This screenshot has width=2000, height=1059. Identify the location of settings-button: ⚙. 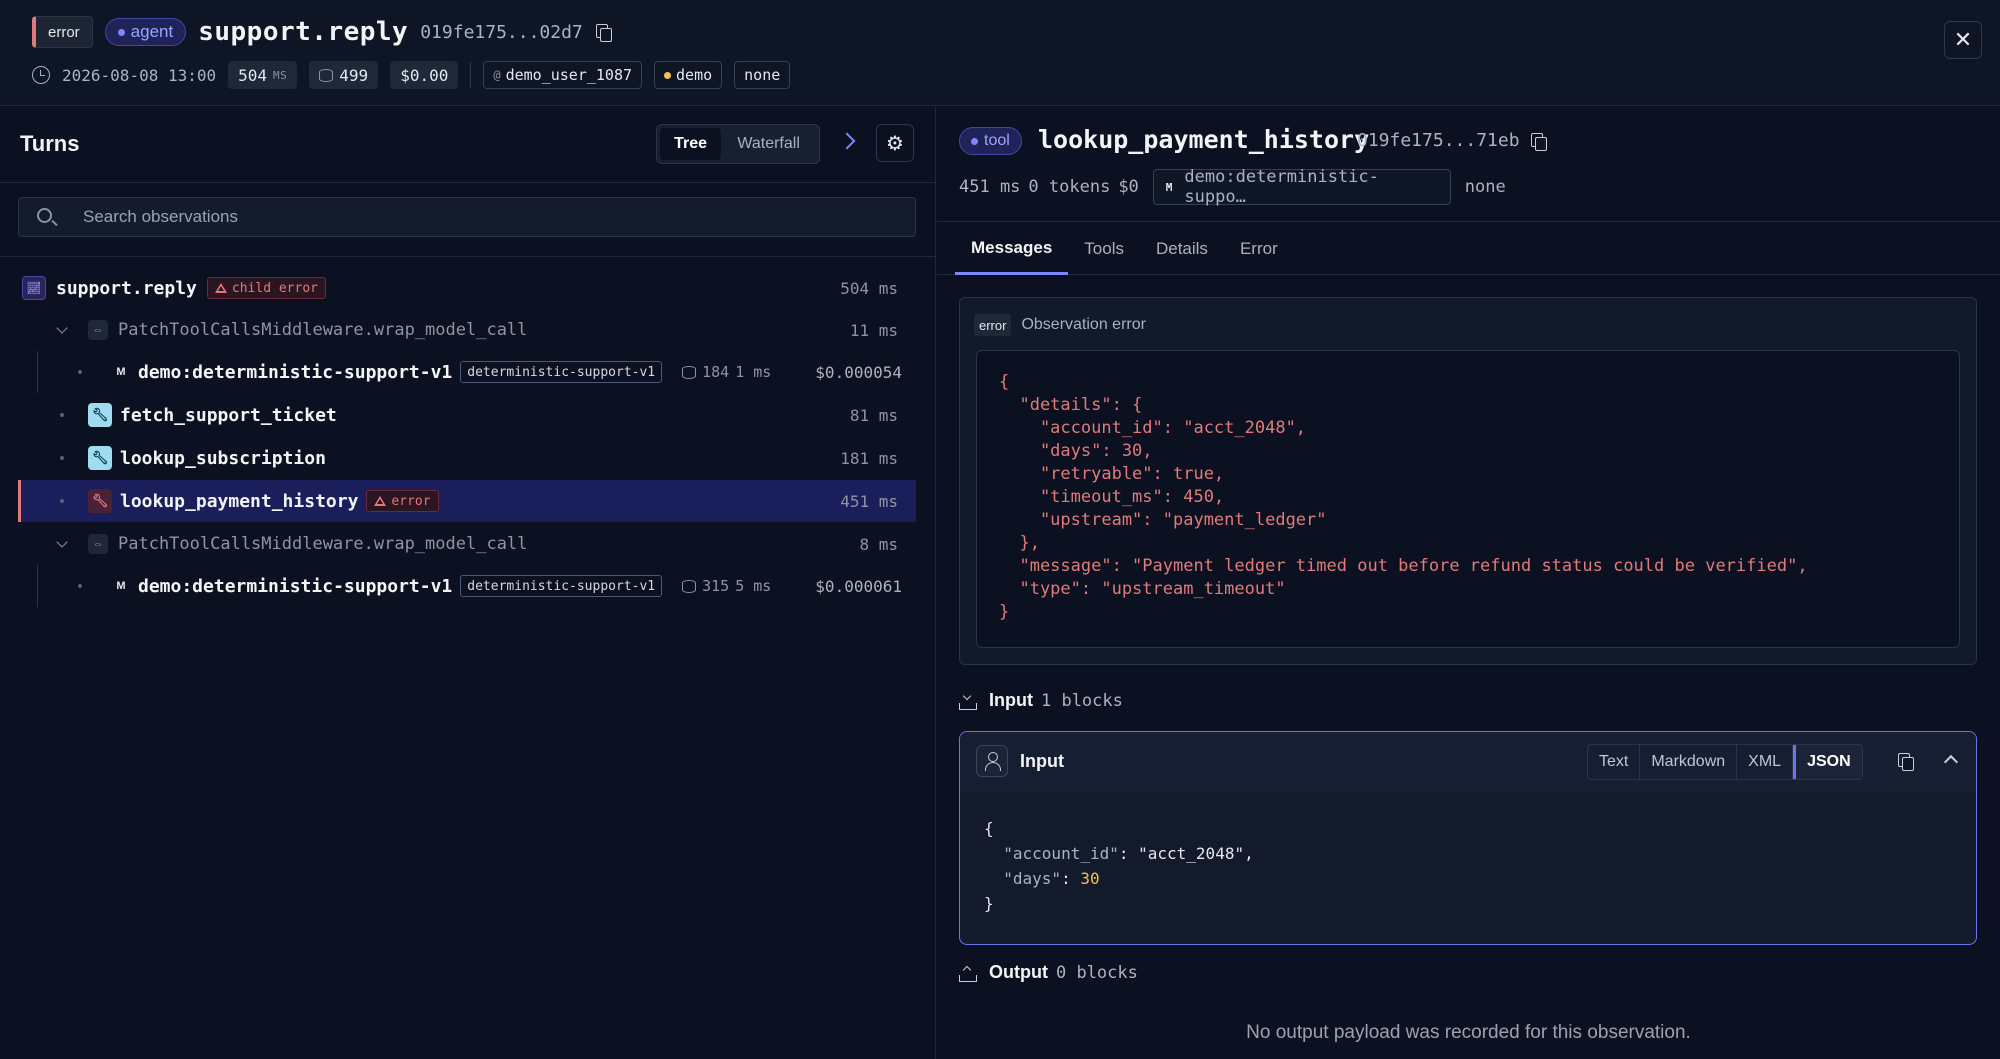
(895, 143).